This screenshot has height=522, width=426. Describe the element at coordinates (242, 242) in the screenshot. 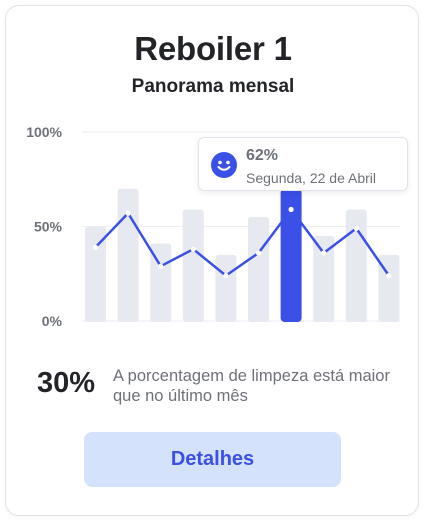

I see `trend-line` at that location.